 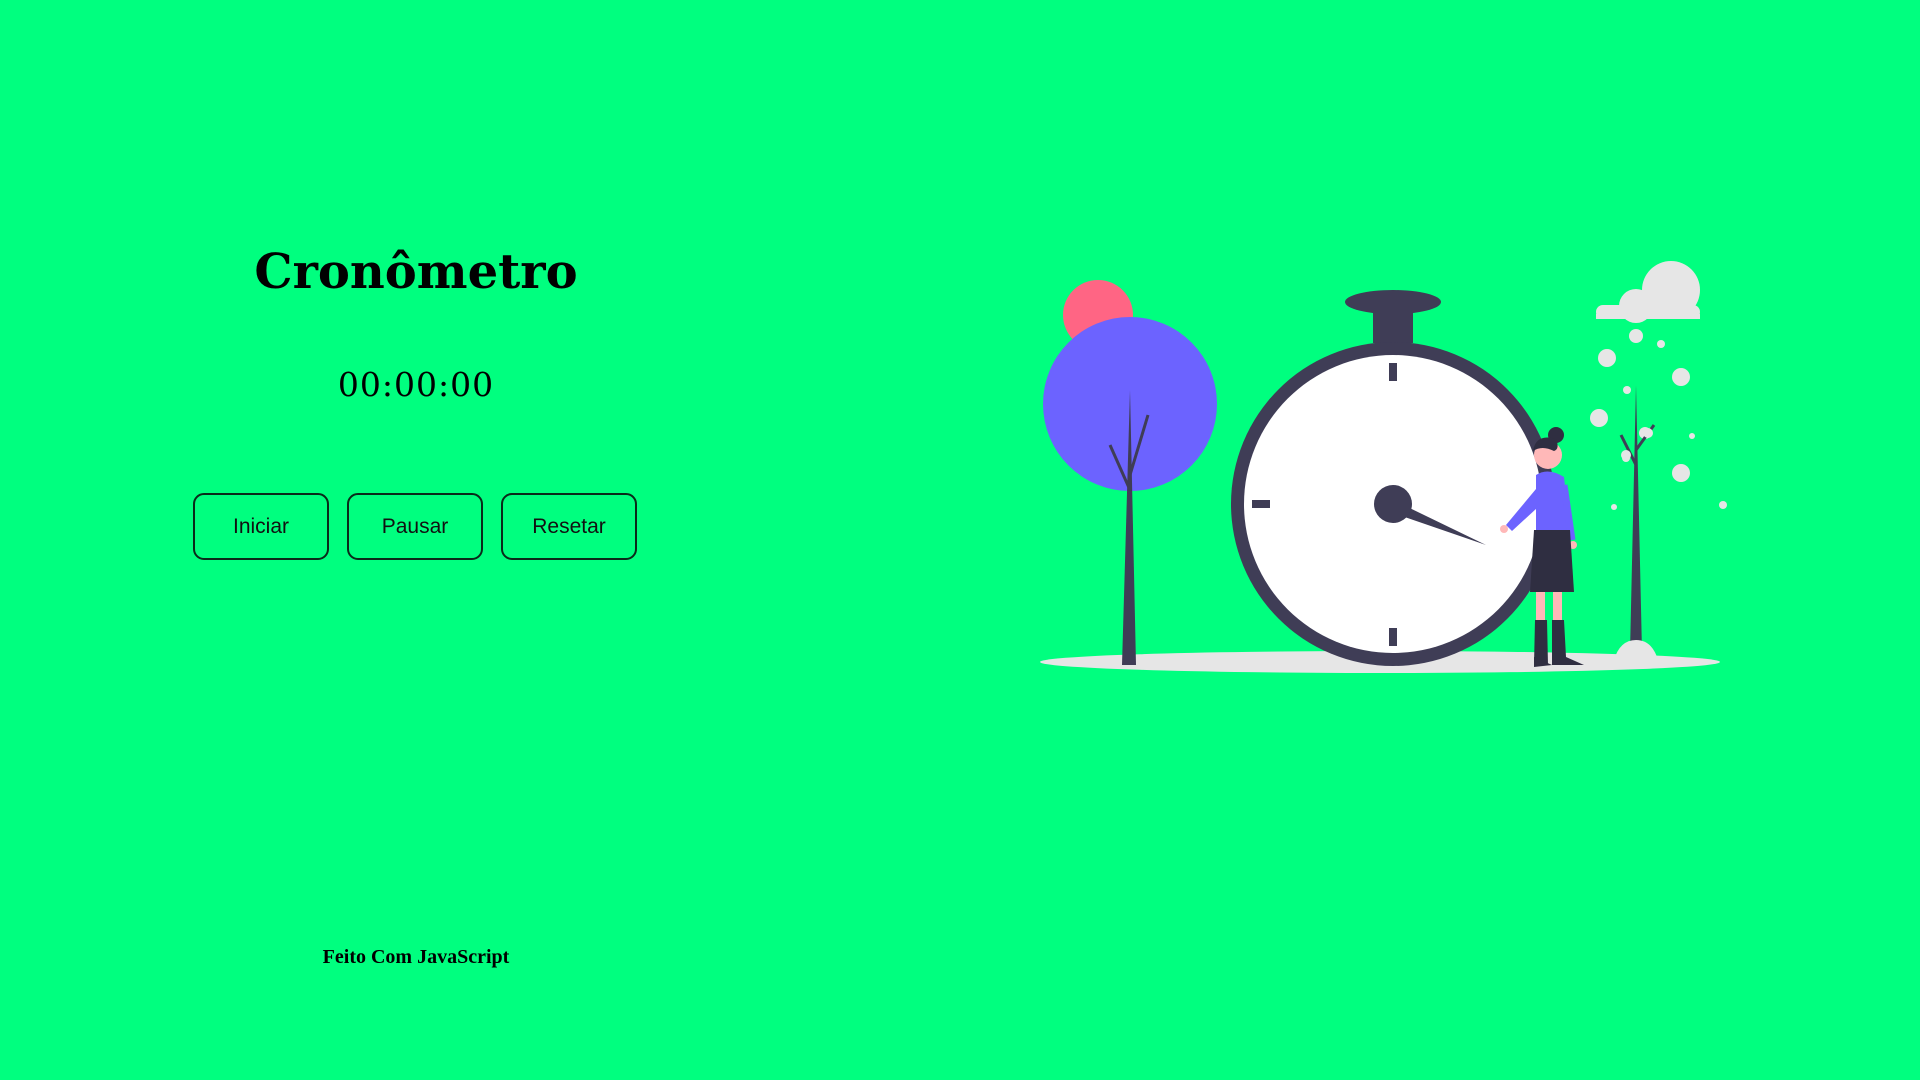 I want to click on cloud, so click(x=1648, y=292).